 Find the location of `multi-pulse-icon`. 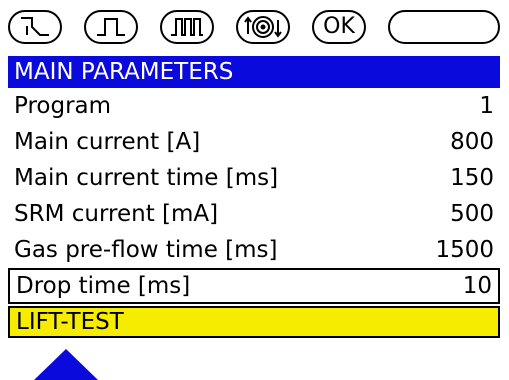

multi-pulse-icon is located at coordinates (187, 27).